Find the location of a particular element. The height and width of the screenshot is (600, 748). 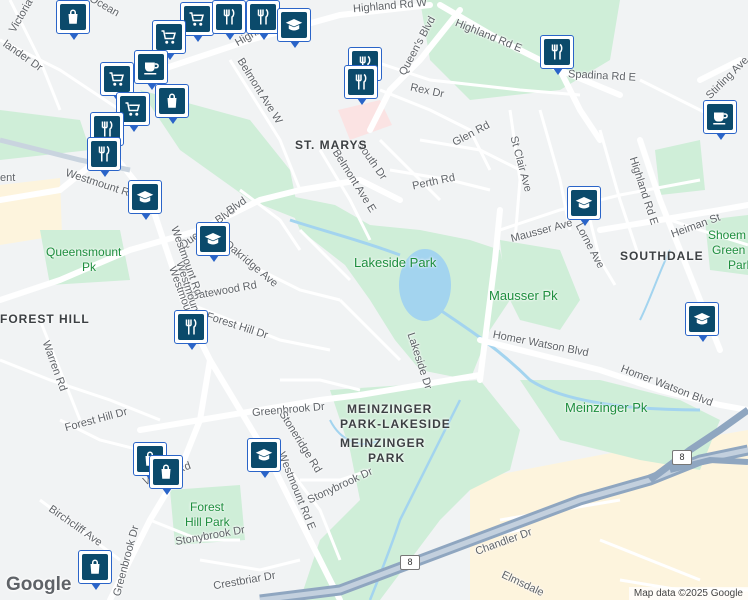

google-logo: Google is located at coordinates (38, 585).